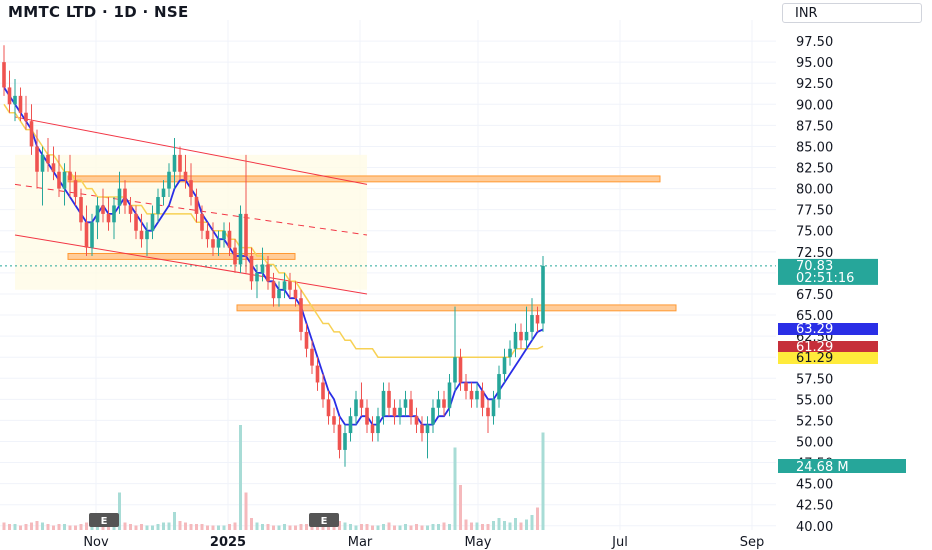 The width and height of the screenshot is (932, 550). I want to click on y-tick-label: 40.00, so click(814, 527).